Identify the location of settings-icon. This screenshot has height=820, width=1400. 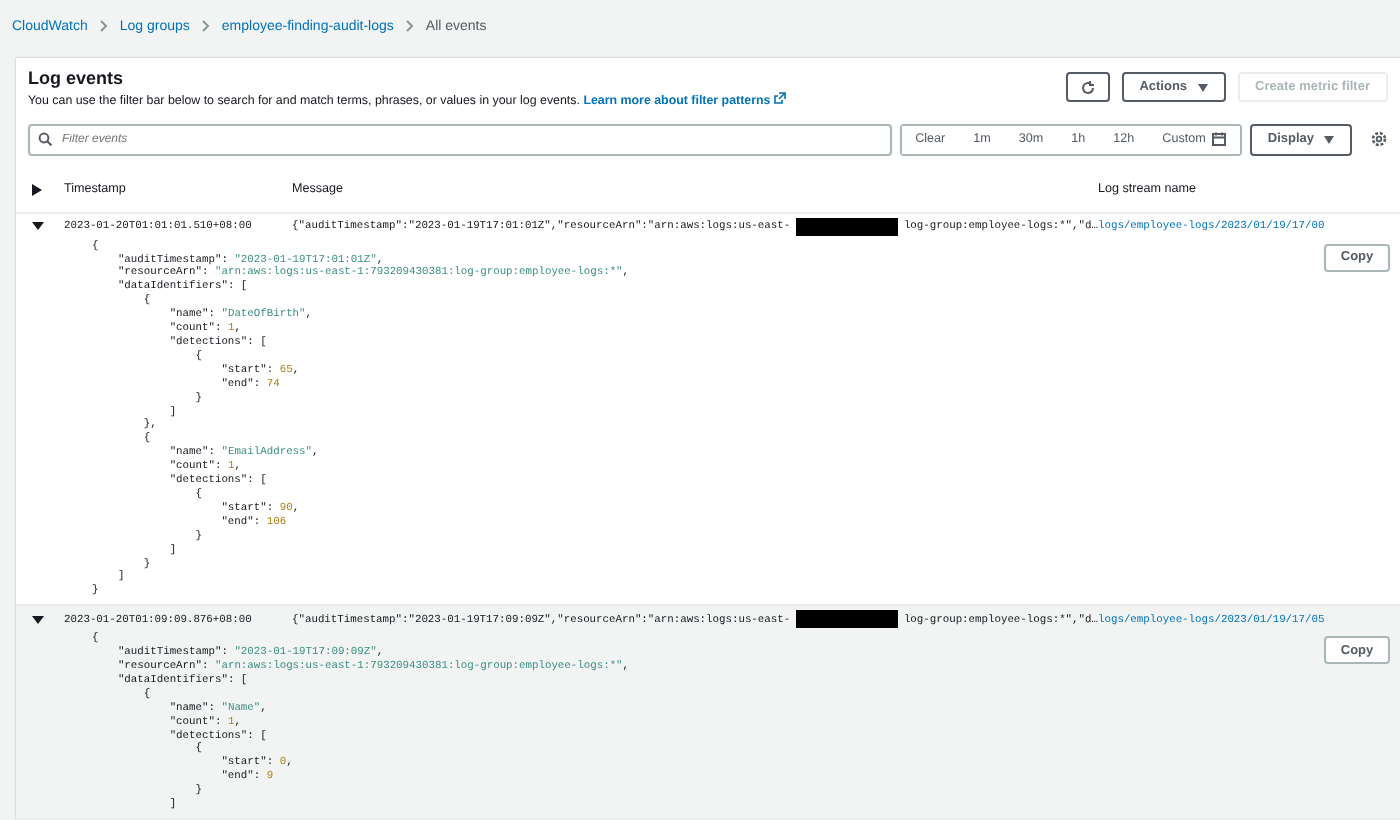
(1379, 139).